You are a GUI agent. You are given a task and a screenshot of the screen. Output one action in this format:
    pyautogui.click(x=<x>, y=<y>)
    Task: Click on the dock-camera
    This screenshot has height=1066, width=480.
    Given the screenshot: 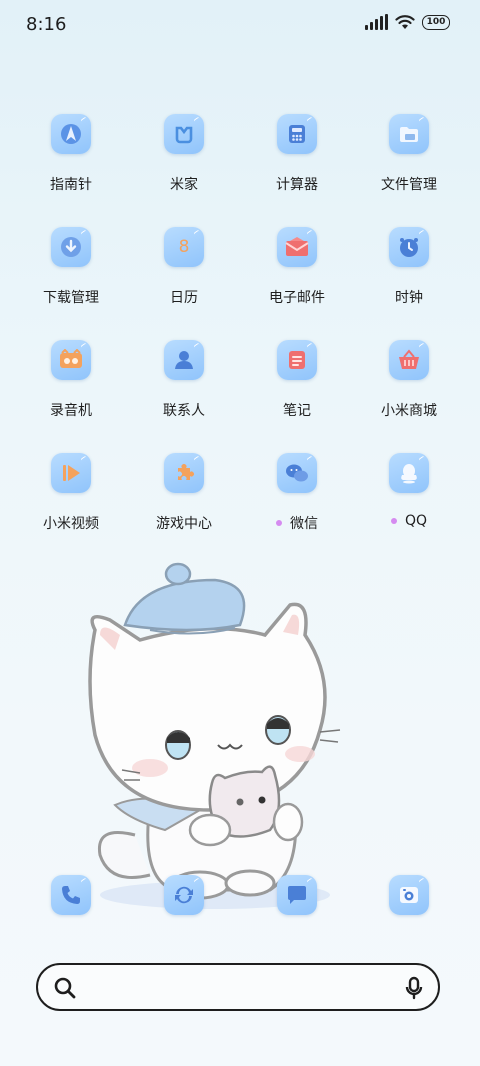 What is the action you would take?
    pyautogui.click(x=409, y=895)
    